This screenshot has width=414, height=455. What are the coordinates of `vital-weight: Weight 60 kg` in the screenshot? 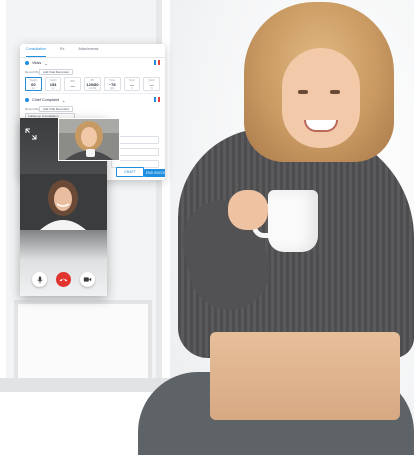 It's located at (33, 84).